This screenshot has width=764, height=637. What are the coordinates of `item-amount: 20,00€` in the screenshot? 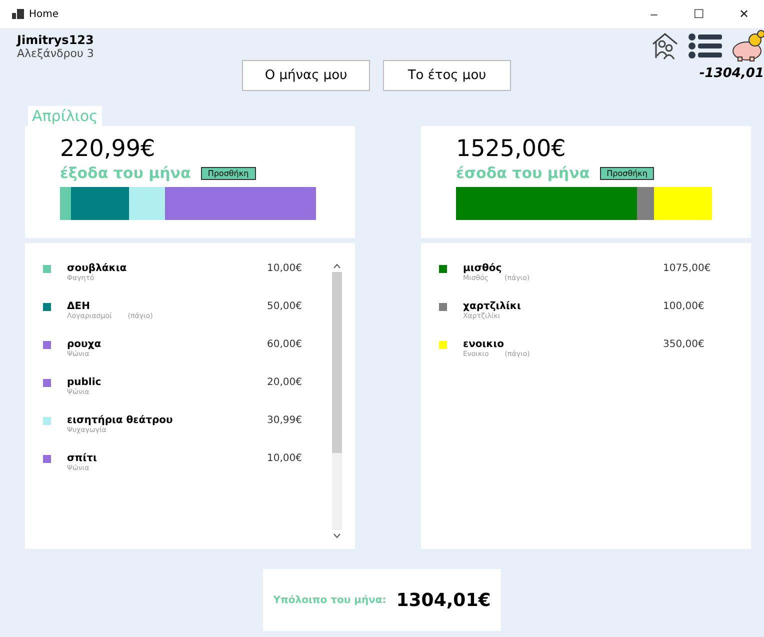 It's located at (284, 382).